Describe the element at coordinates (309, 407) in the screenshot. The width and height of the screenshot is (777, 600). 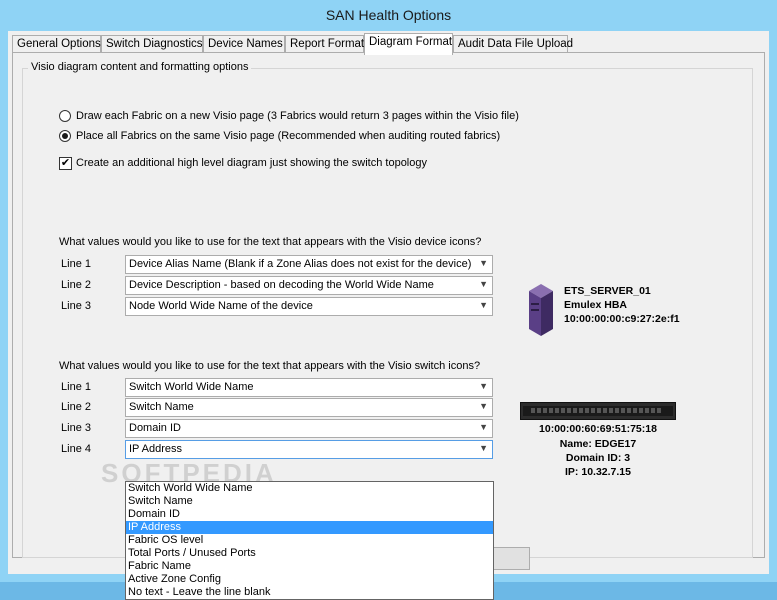
I see `switch-line-2-select: Switch Name ▼` at that location.